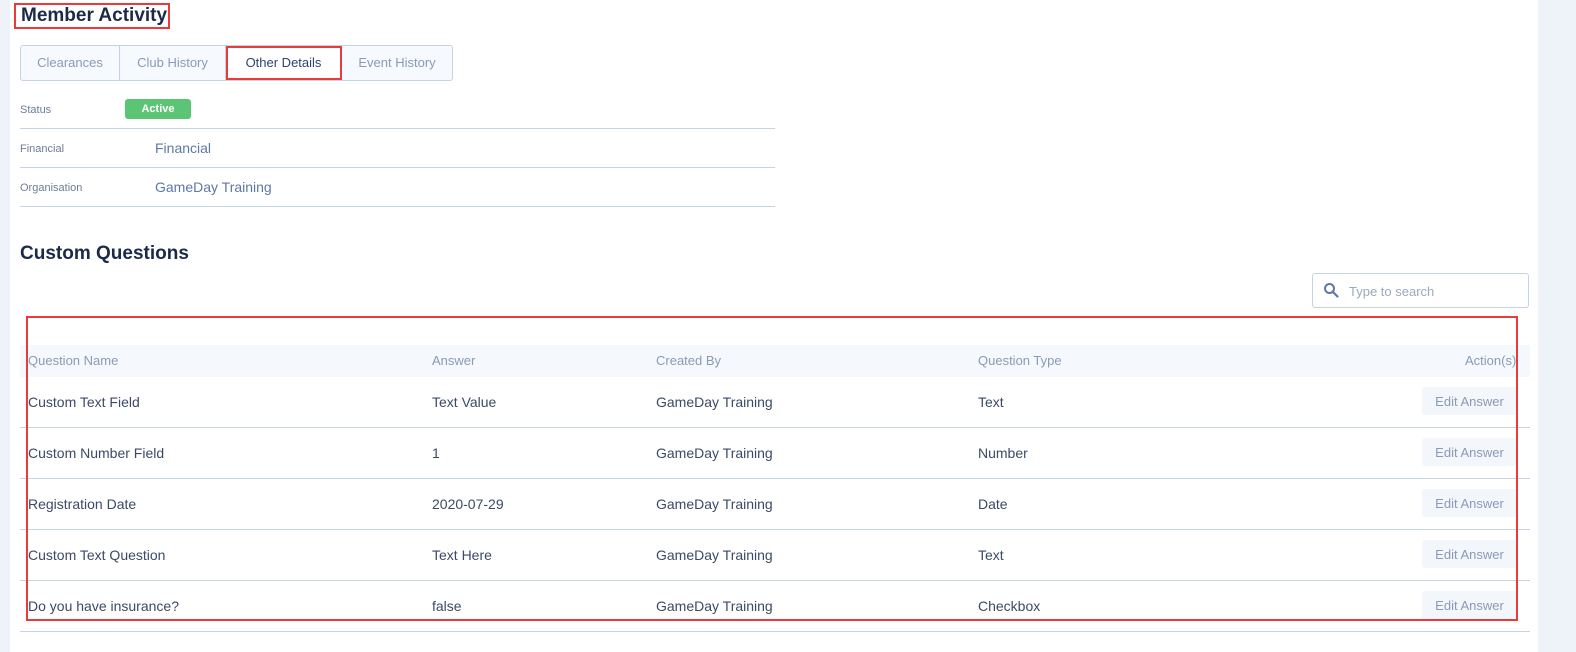 The height and width of the screenshot is (652, 1576). I want to click on financial-label: Financial, so click(42, 149).